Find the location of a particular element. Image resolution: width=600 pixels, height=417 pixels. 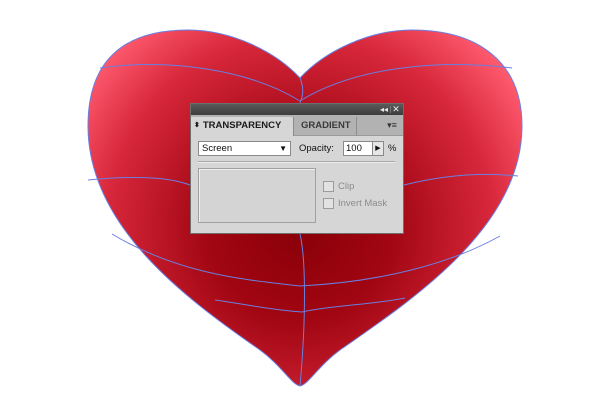

panel-titlebar: ◂◂ ✕ is located at coordinates (297, 109).